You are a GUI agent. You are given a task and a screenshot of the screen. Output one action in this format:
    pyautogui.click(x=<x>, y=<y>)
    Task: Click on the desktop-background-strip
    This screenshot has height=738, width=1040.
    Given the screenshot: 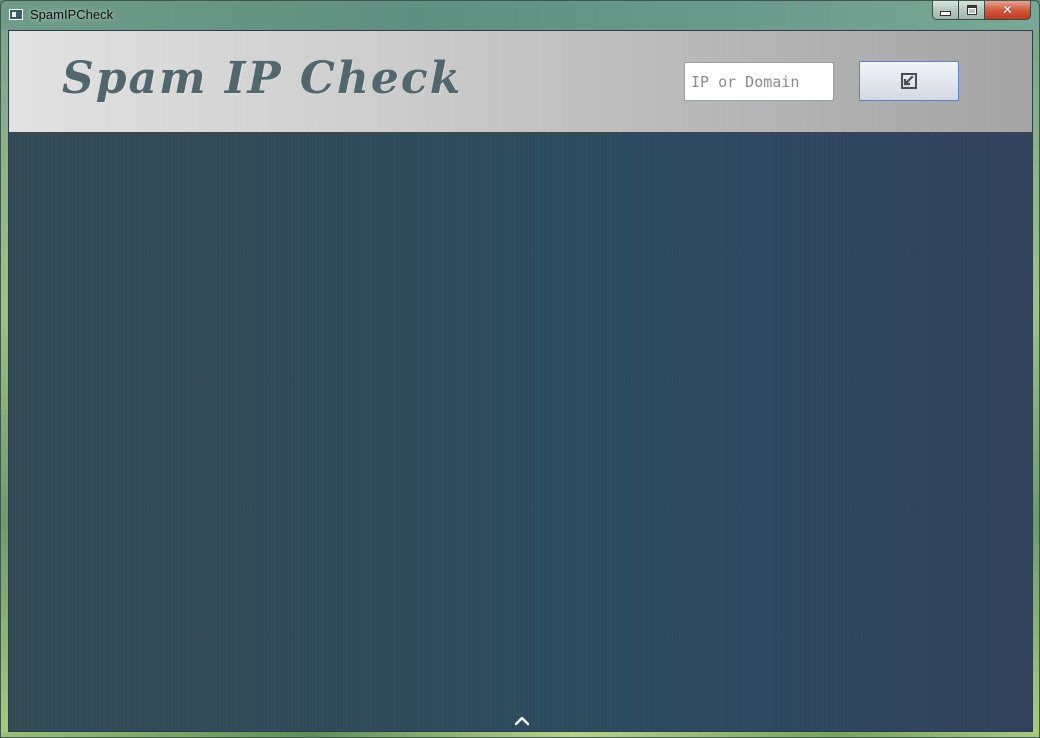 What is the action you would take?
    pyautogui.click(x=520, y=734)
    